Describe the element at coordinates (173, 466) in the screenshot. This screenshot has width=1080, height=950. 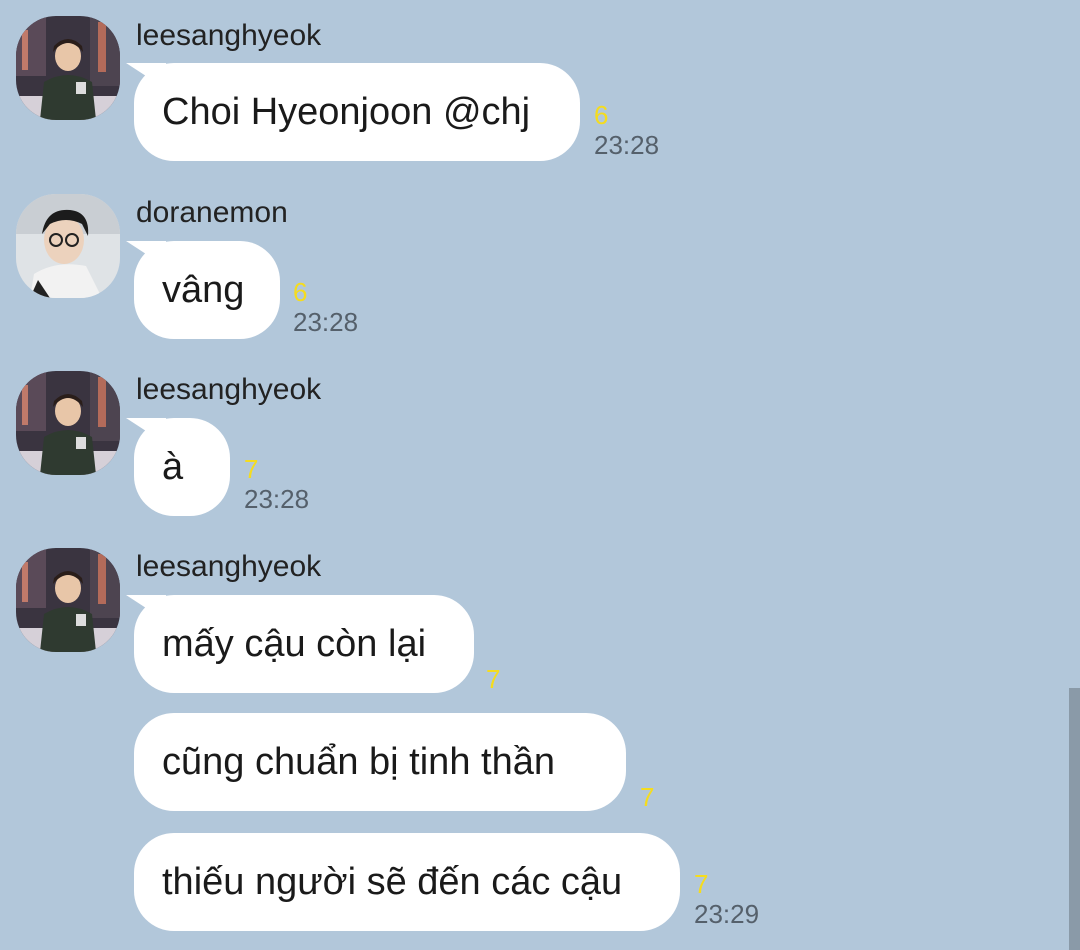
I see `message-text: à` at that location.